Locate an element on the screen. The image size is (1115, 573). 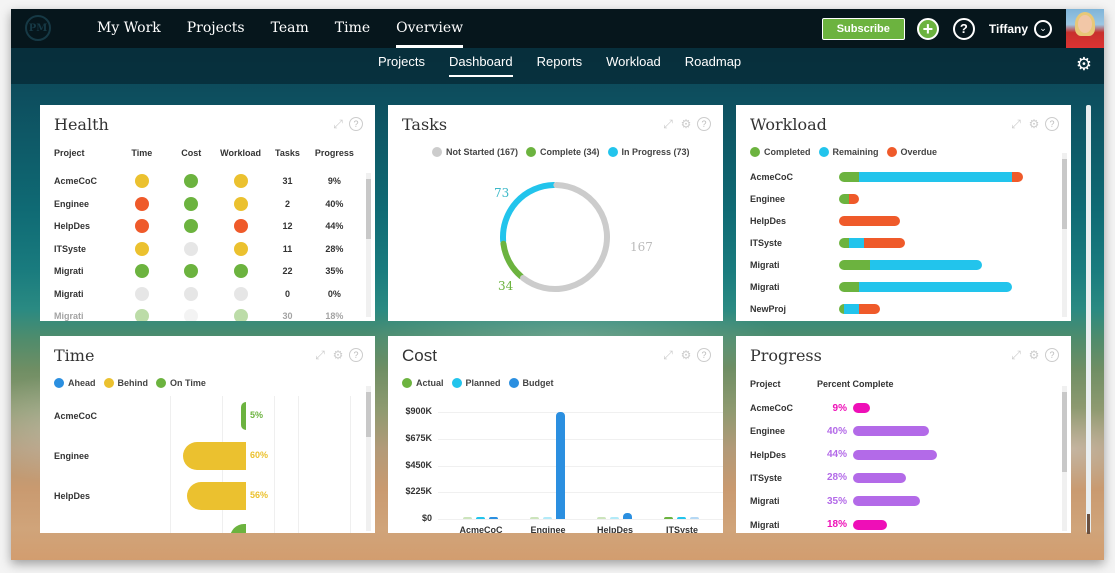
donut-slice-complete is located at coordinates (512, 260).